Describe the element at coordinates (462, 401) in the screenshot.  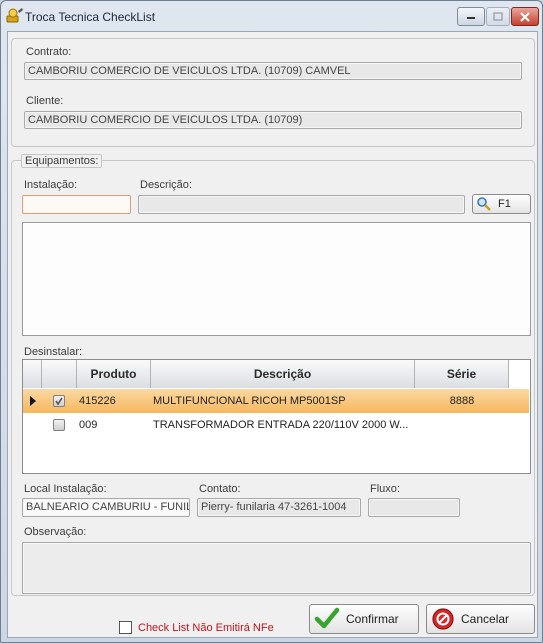
I see `serie-cell: 8888` at that location.